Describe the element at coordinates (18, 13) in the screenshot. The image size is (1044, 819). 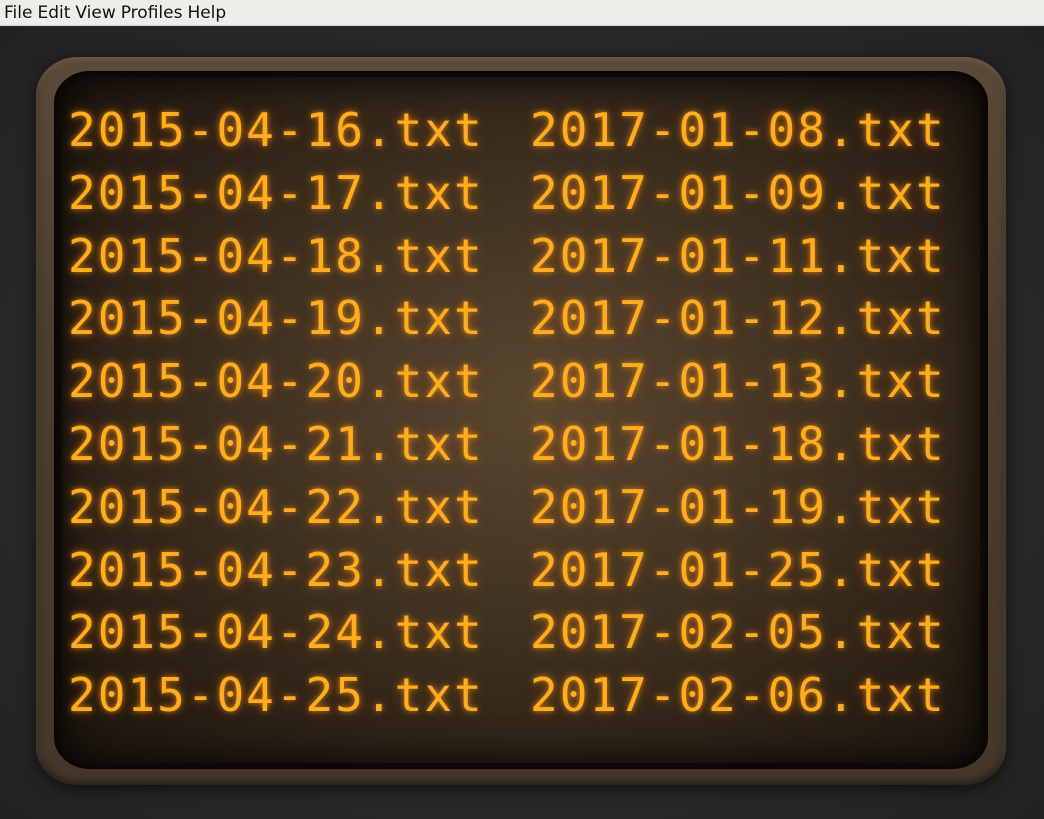
I see `menu-file: File` at that location.